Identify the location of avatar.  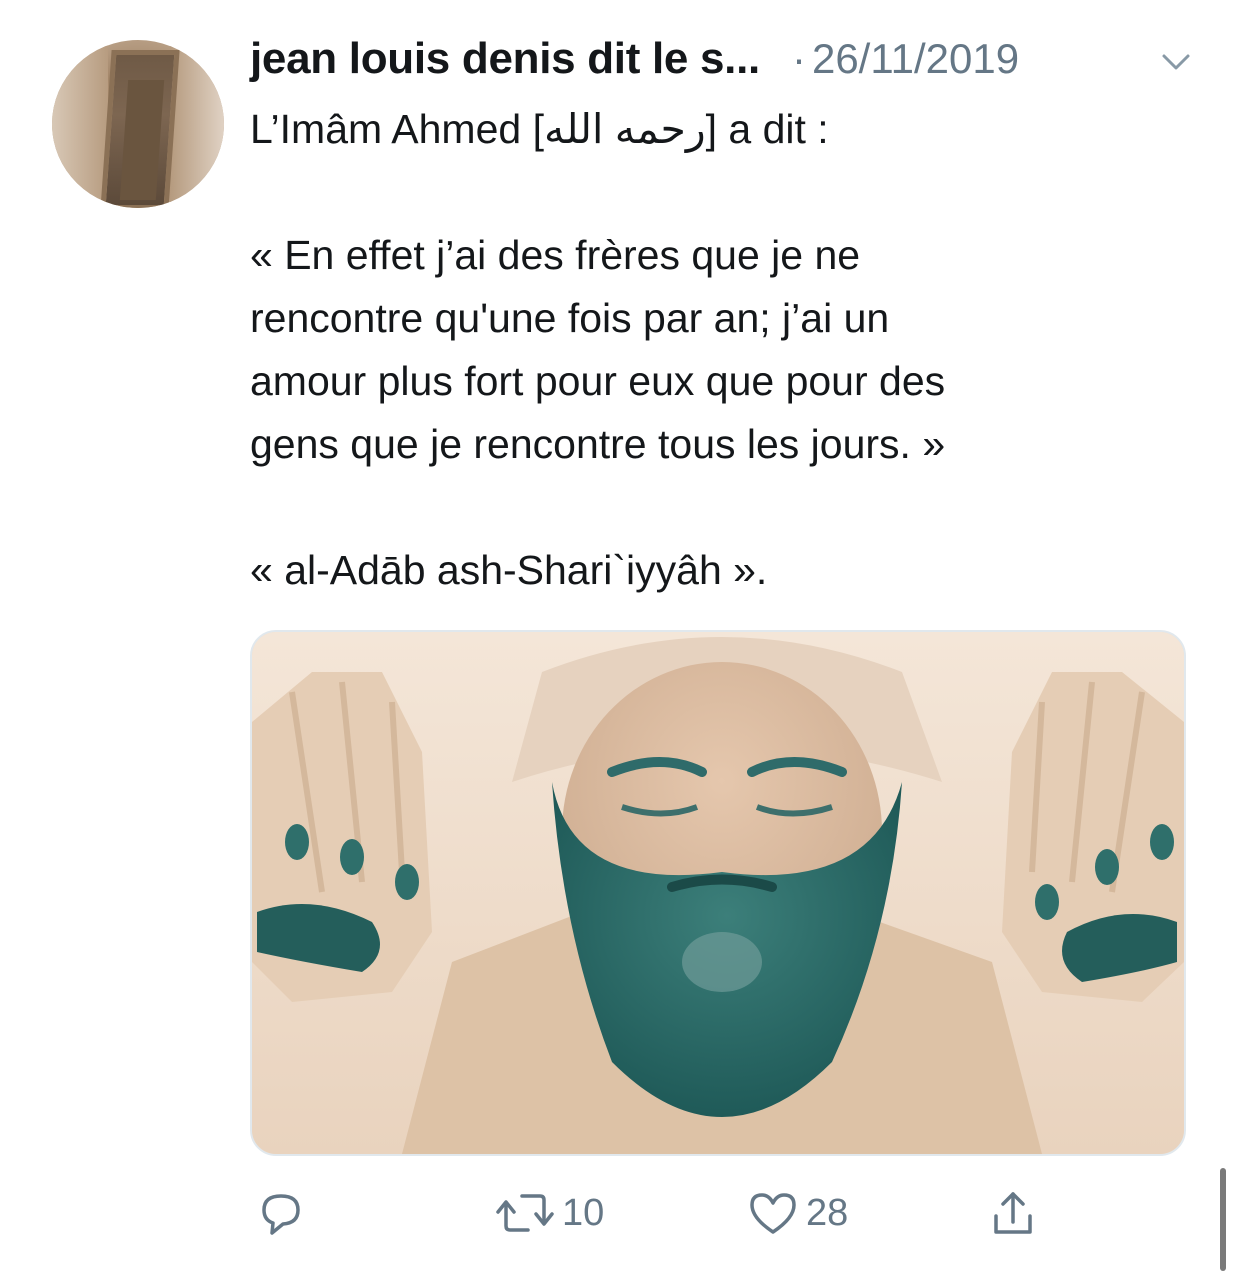
(138, 124).